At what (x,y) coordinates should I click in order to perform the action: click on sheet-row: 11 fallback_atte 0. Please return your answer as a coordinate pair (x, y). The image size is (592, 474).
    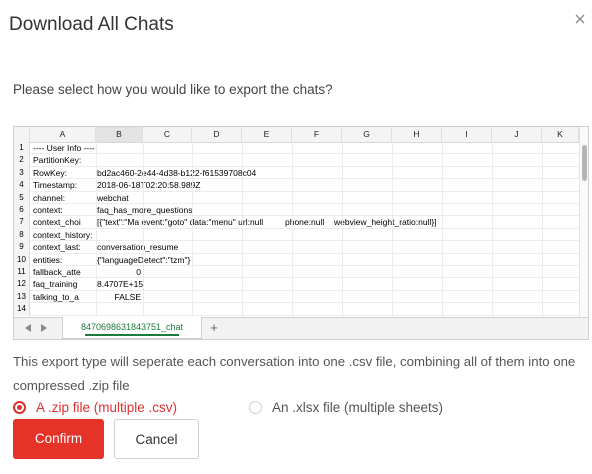
    Looking at the image, I should click on (296, 272).